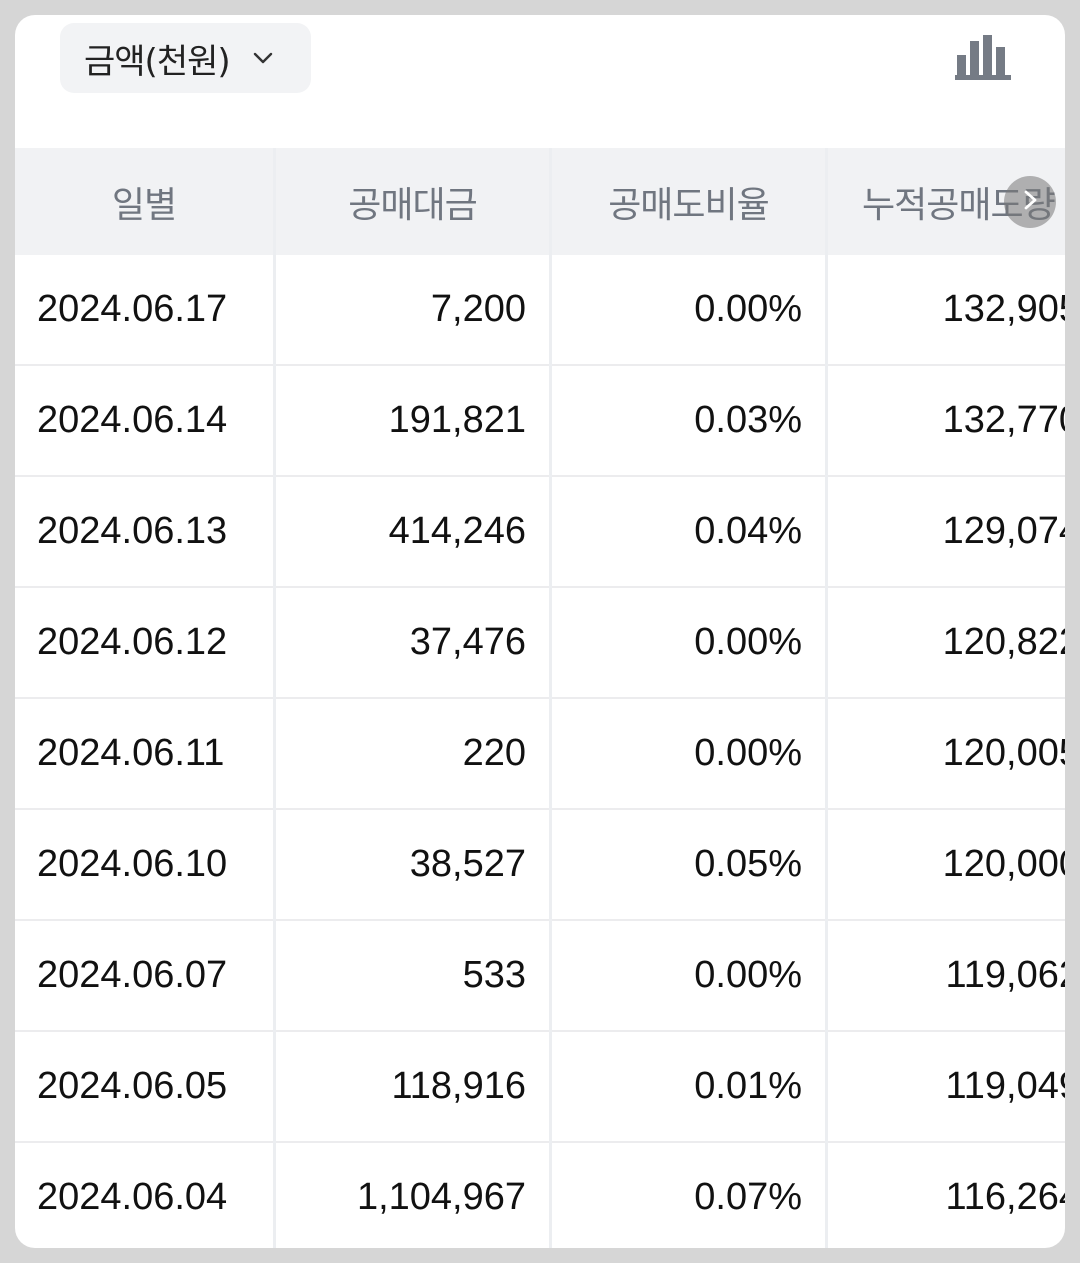  I want to click on table-row: 2024.06.05 118,916 0.01% 119,049, so click(540, 1087).